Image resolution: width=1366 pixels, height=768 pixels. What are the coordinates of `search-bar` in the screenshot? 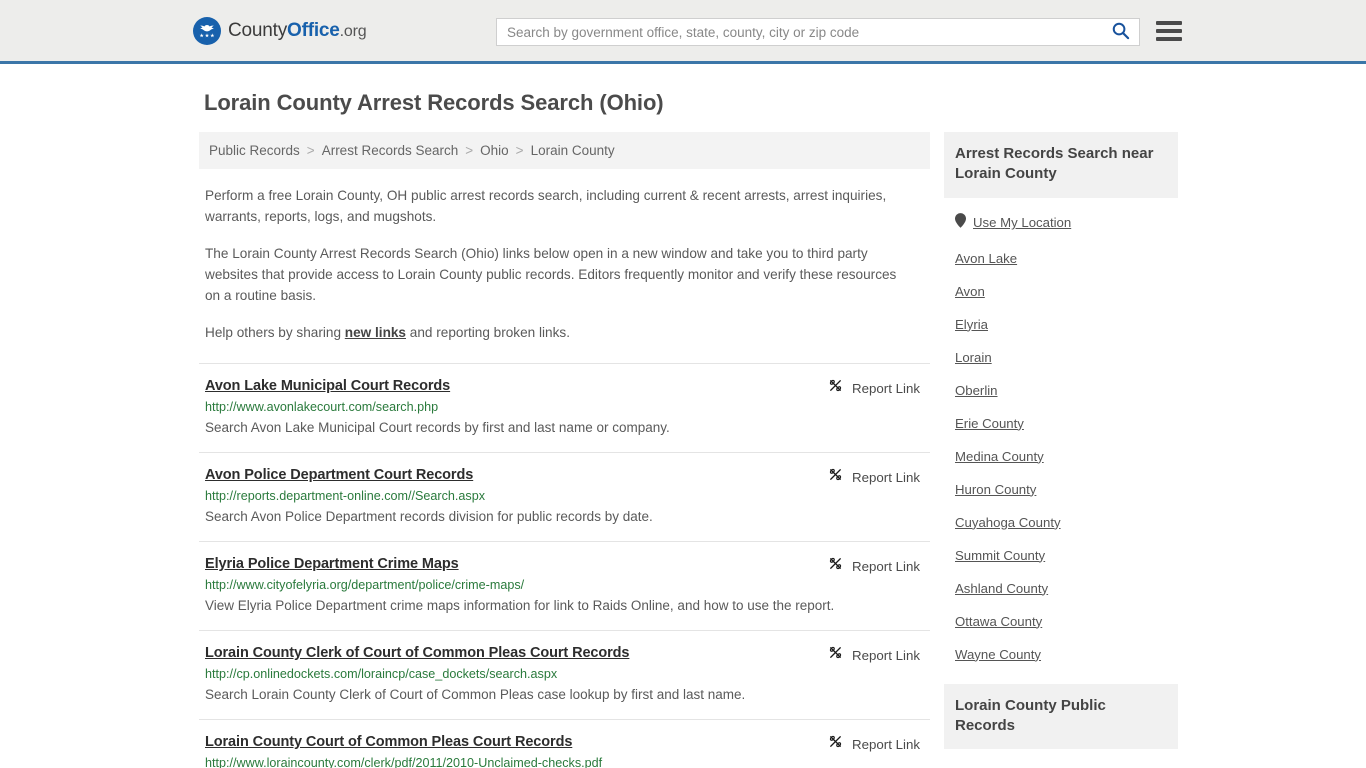 It's located at (818, 32).